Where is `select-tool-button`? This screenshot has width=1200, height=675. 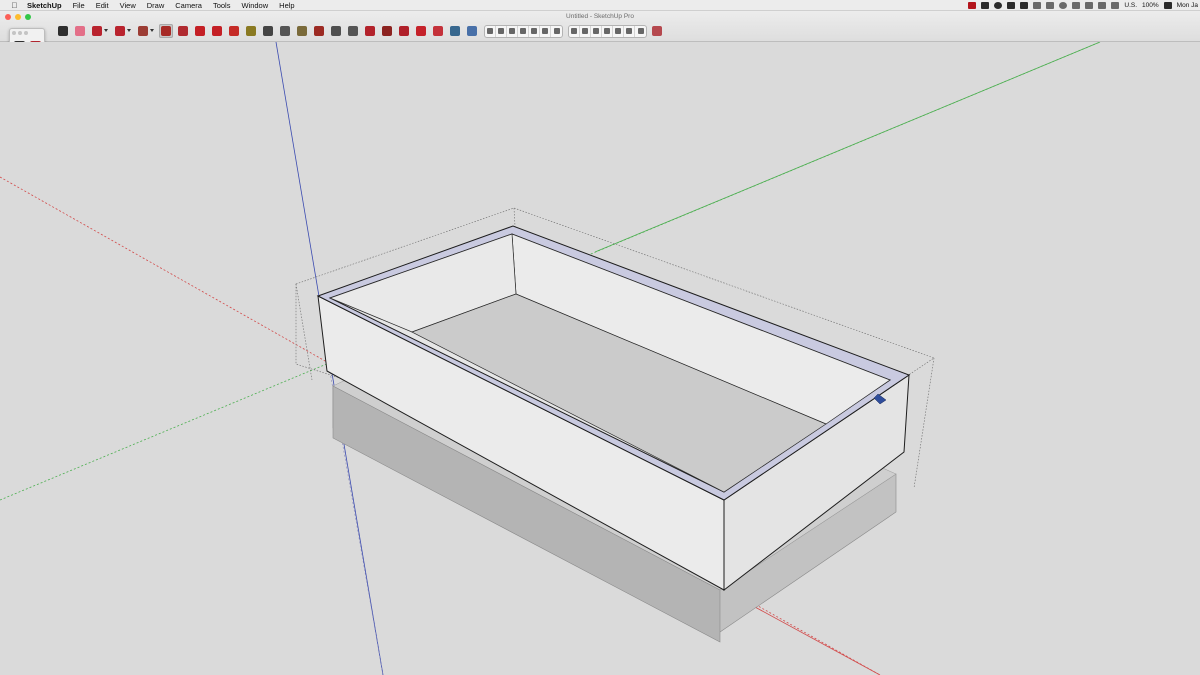 select-tool-button is located at coordinates (63, 31).